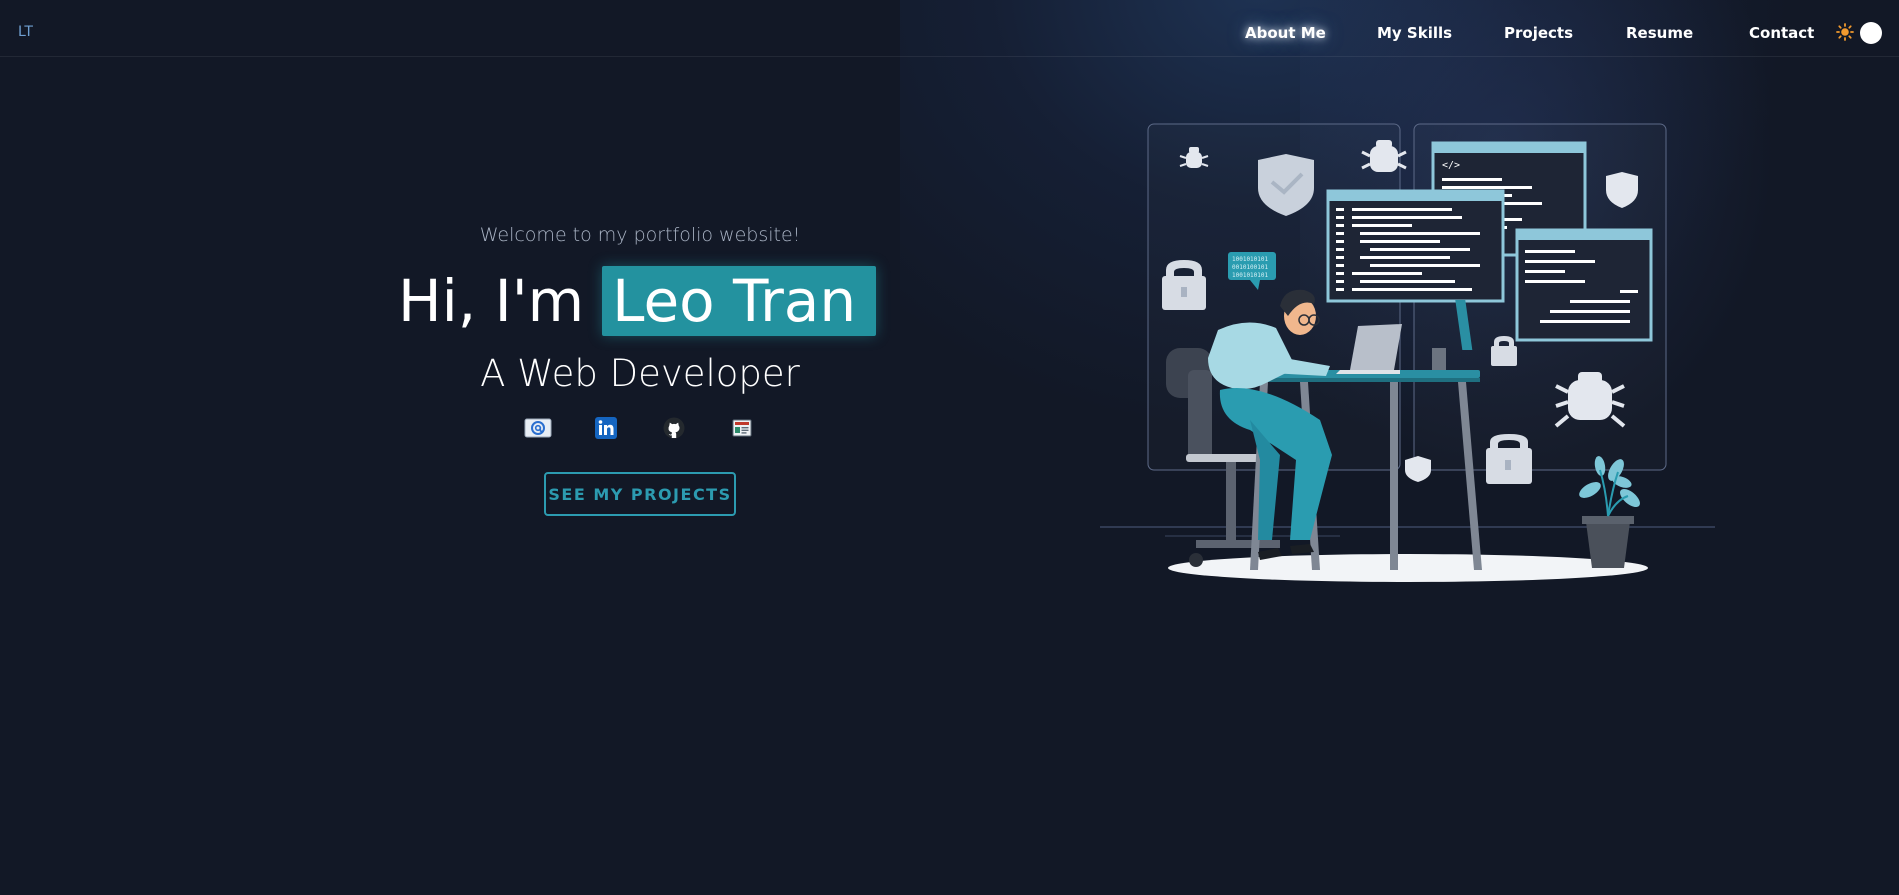  Describe the element at coordinates (491, 301) in the screenshot. I see `greeting-prefix: Hi, I'm` at that location.